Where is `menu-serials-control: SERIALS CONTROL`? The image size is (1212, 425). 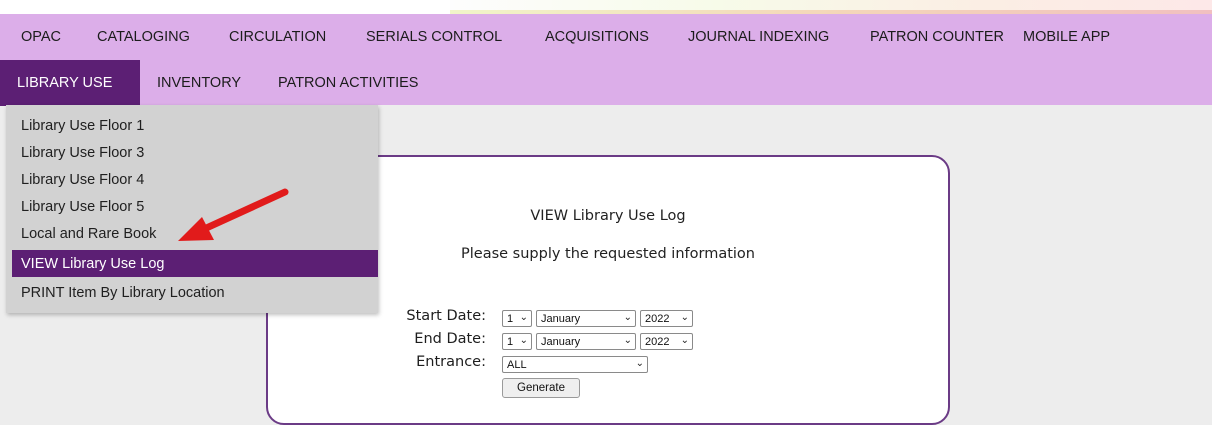
menu-serials-control: SERIALS CONTROL is located at coordinates (438, 37).